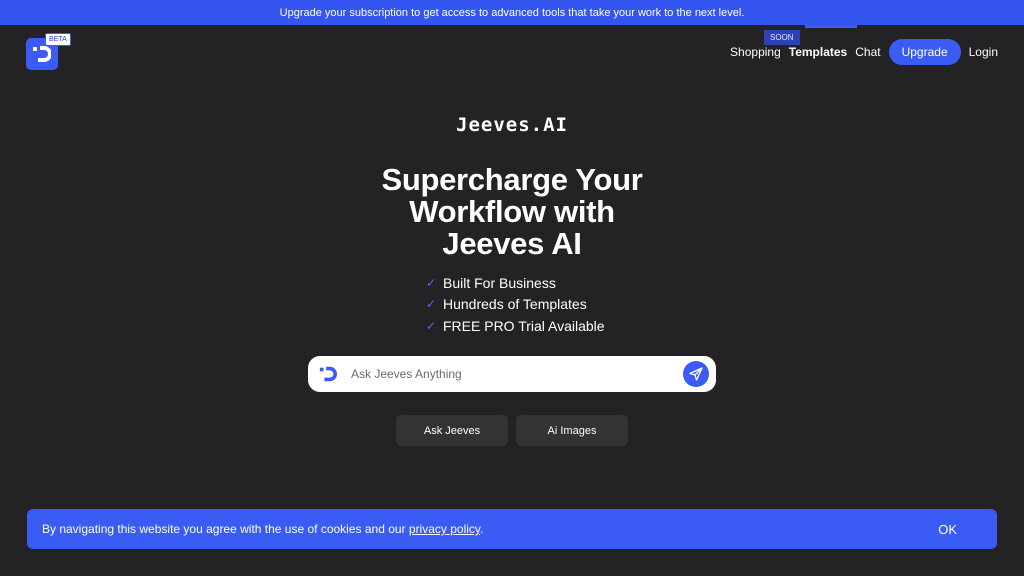 Image resolution: width=1024 pixels, height=576 pixels. What do you see at coordinates (58, 39) in the screenshot?
I see `beta-badge: BETA` at bounding box center [58, 39].